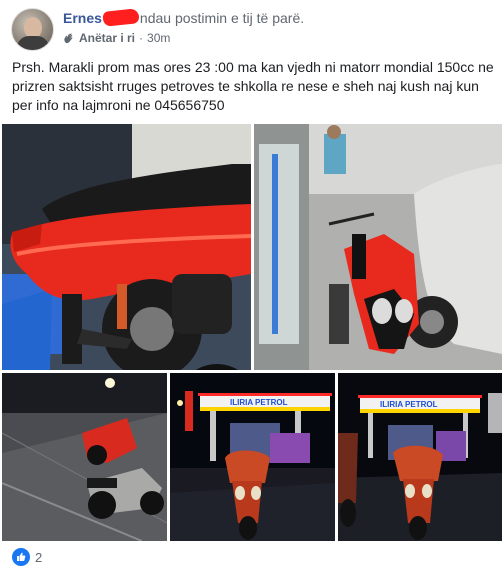  Describe the element at coordinates (409, 404) in the screenshot. I see `gas-station-sign-2: ILIRIA PETROL` at that location.